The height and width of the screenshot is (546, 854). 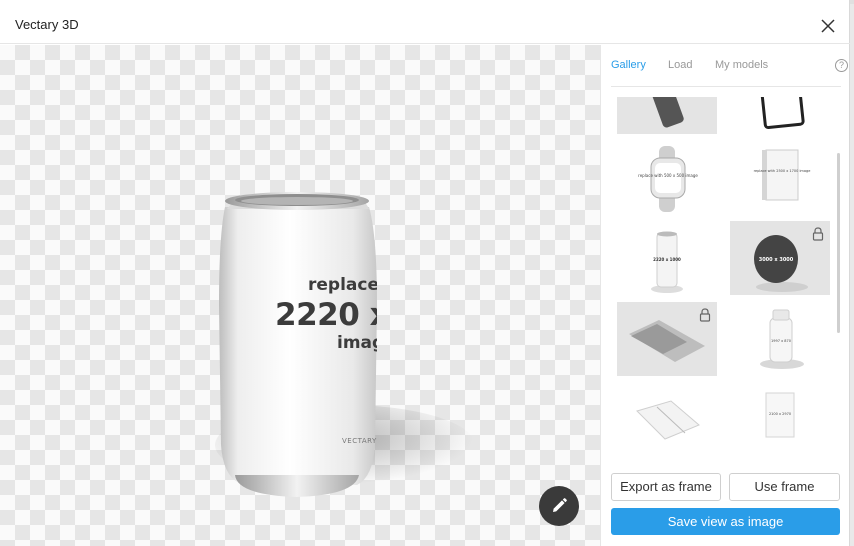 What do you see at coordinates (784, 487) in the screenshot?
I see `use-frame-button: Use frame` at bounding box center [784, 487].